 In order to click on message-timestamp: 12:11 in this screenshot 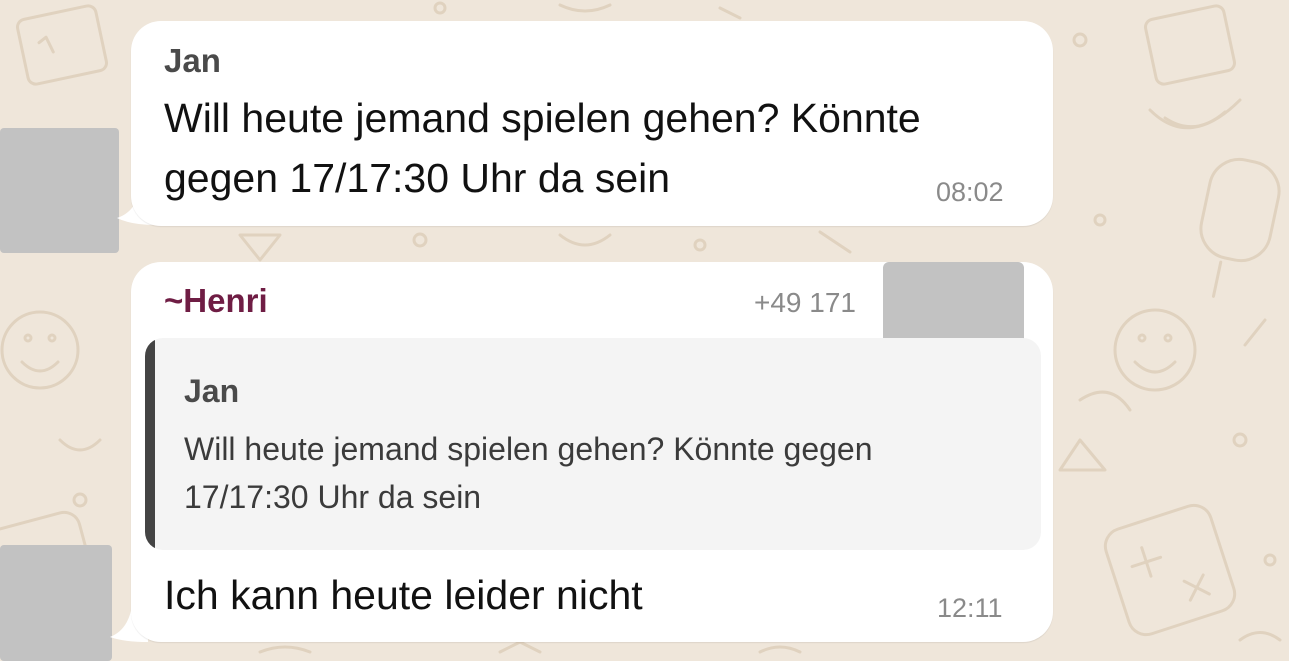, I will do `click(970, 608)`.